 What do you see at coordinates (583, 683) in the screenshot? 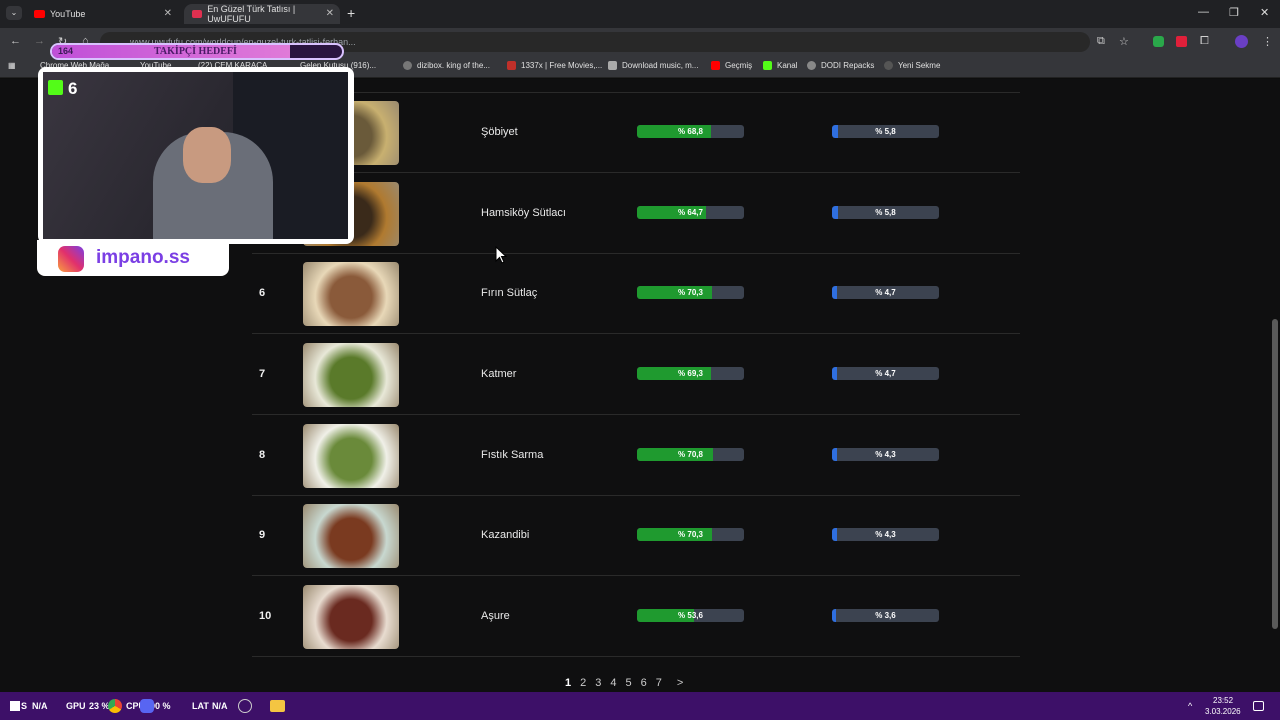
I see `page-link-2: 2` at bounding box center [583, 683].